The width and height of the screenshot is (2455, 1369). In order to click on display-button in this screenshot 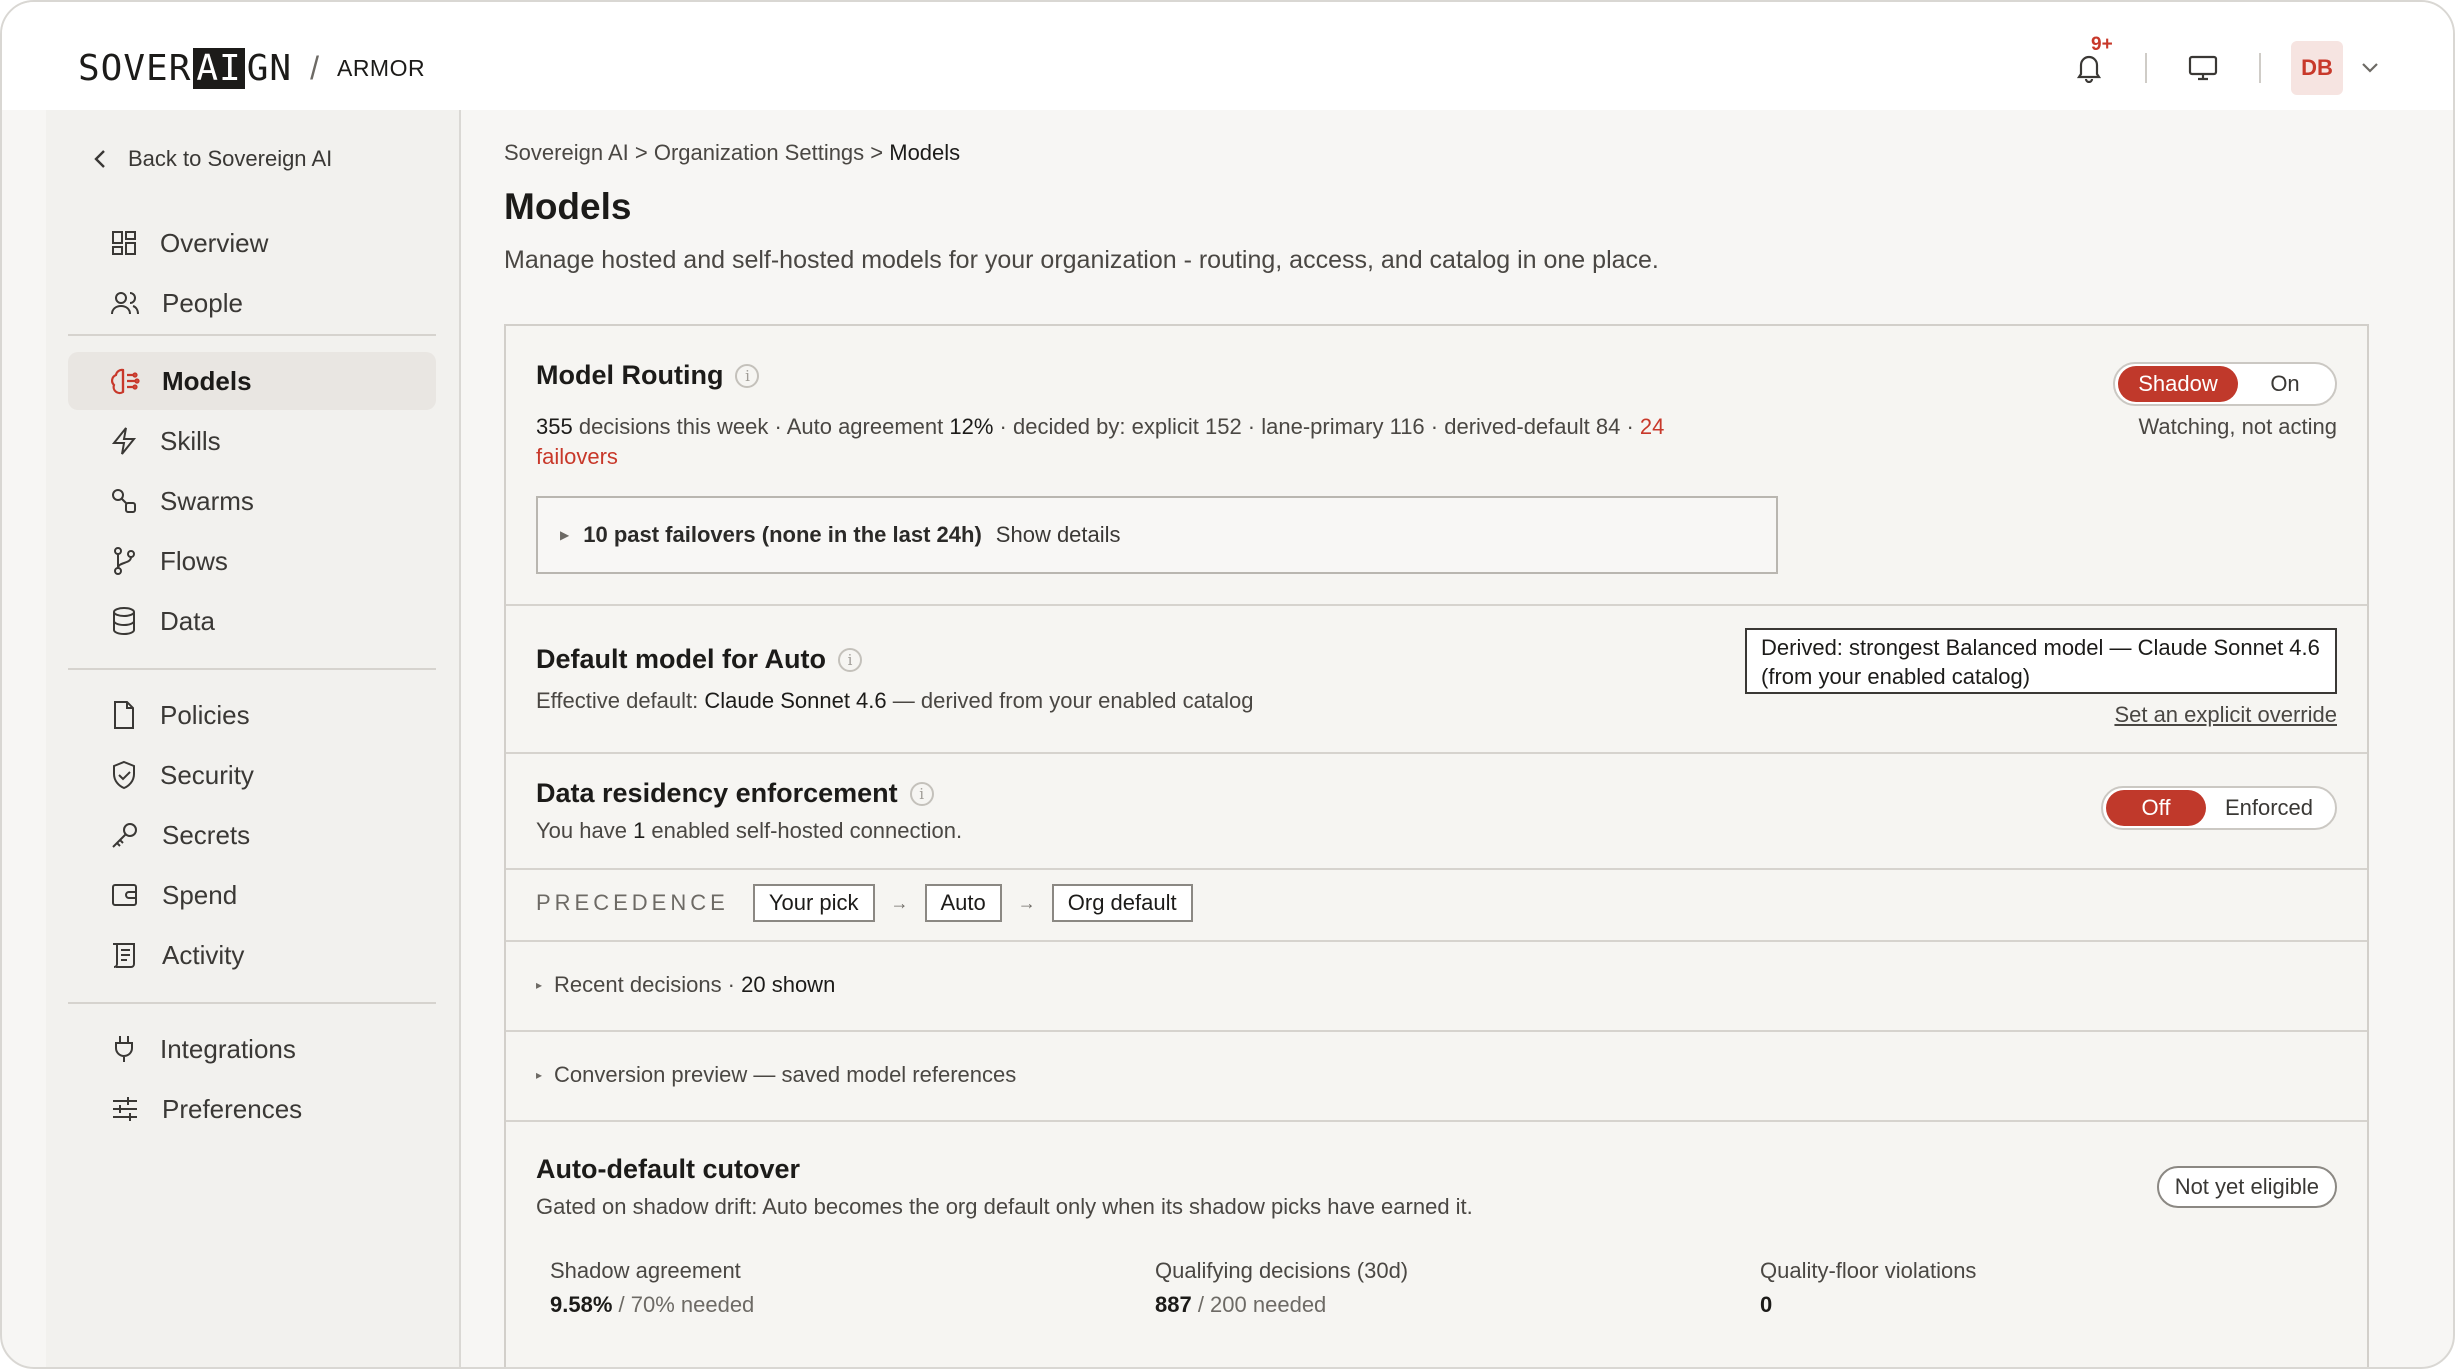, I will do `click(2203, 68)`.